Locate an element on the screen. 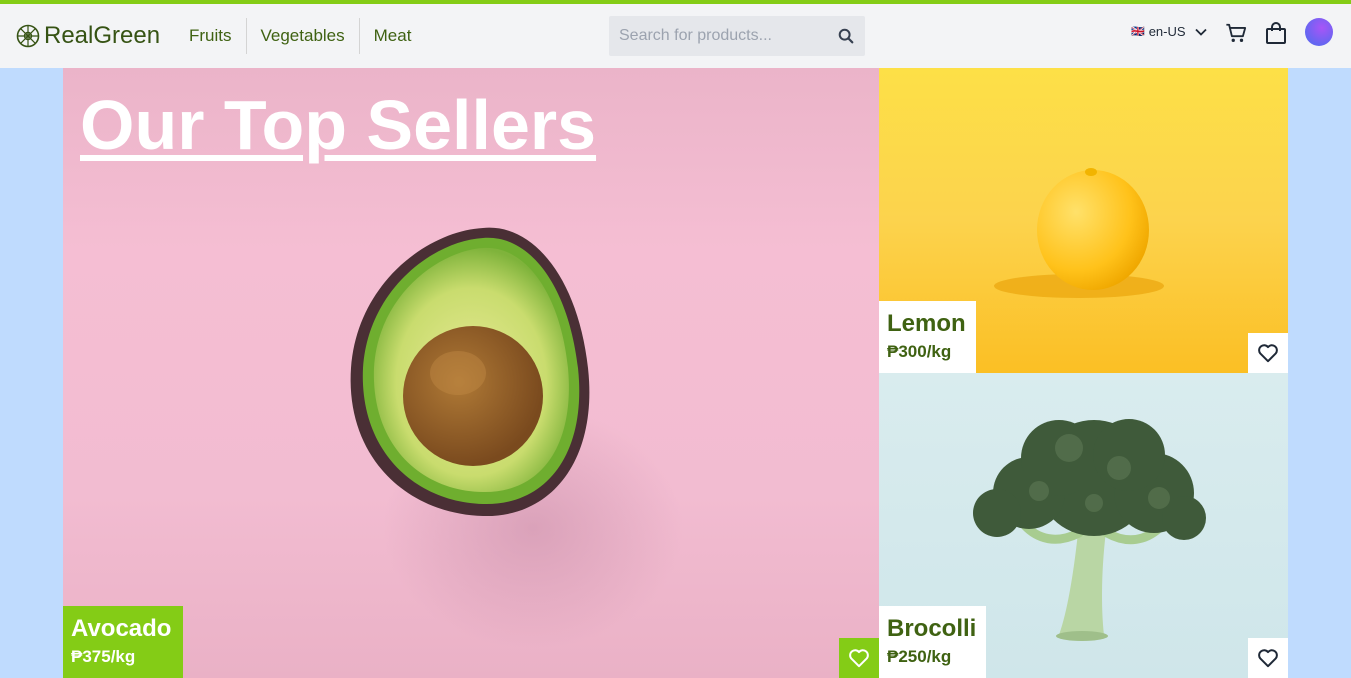 This screenshot has height=678, width=1351. nav-item-fruits: Fruits is located at coordinates (210, 36).